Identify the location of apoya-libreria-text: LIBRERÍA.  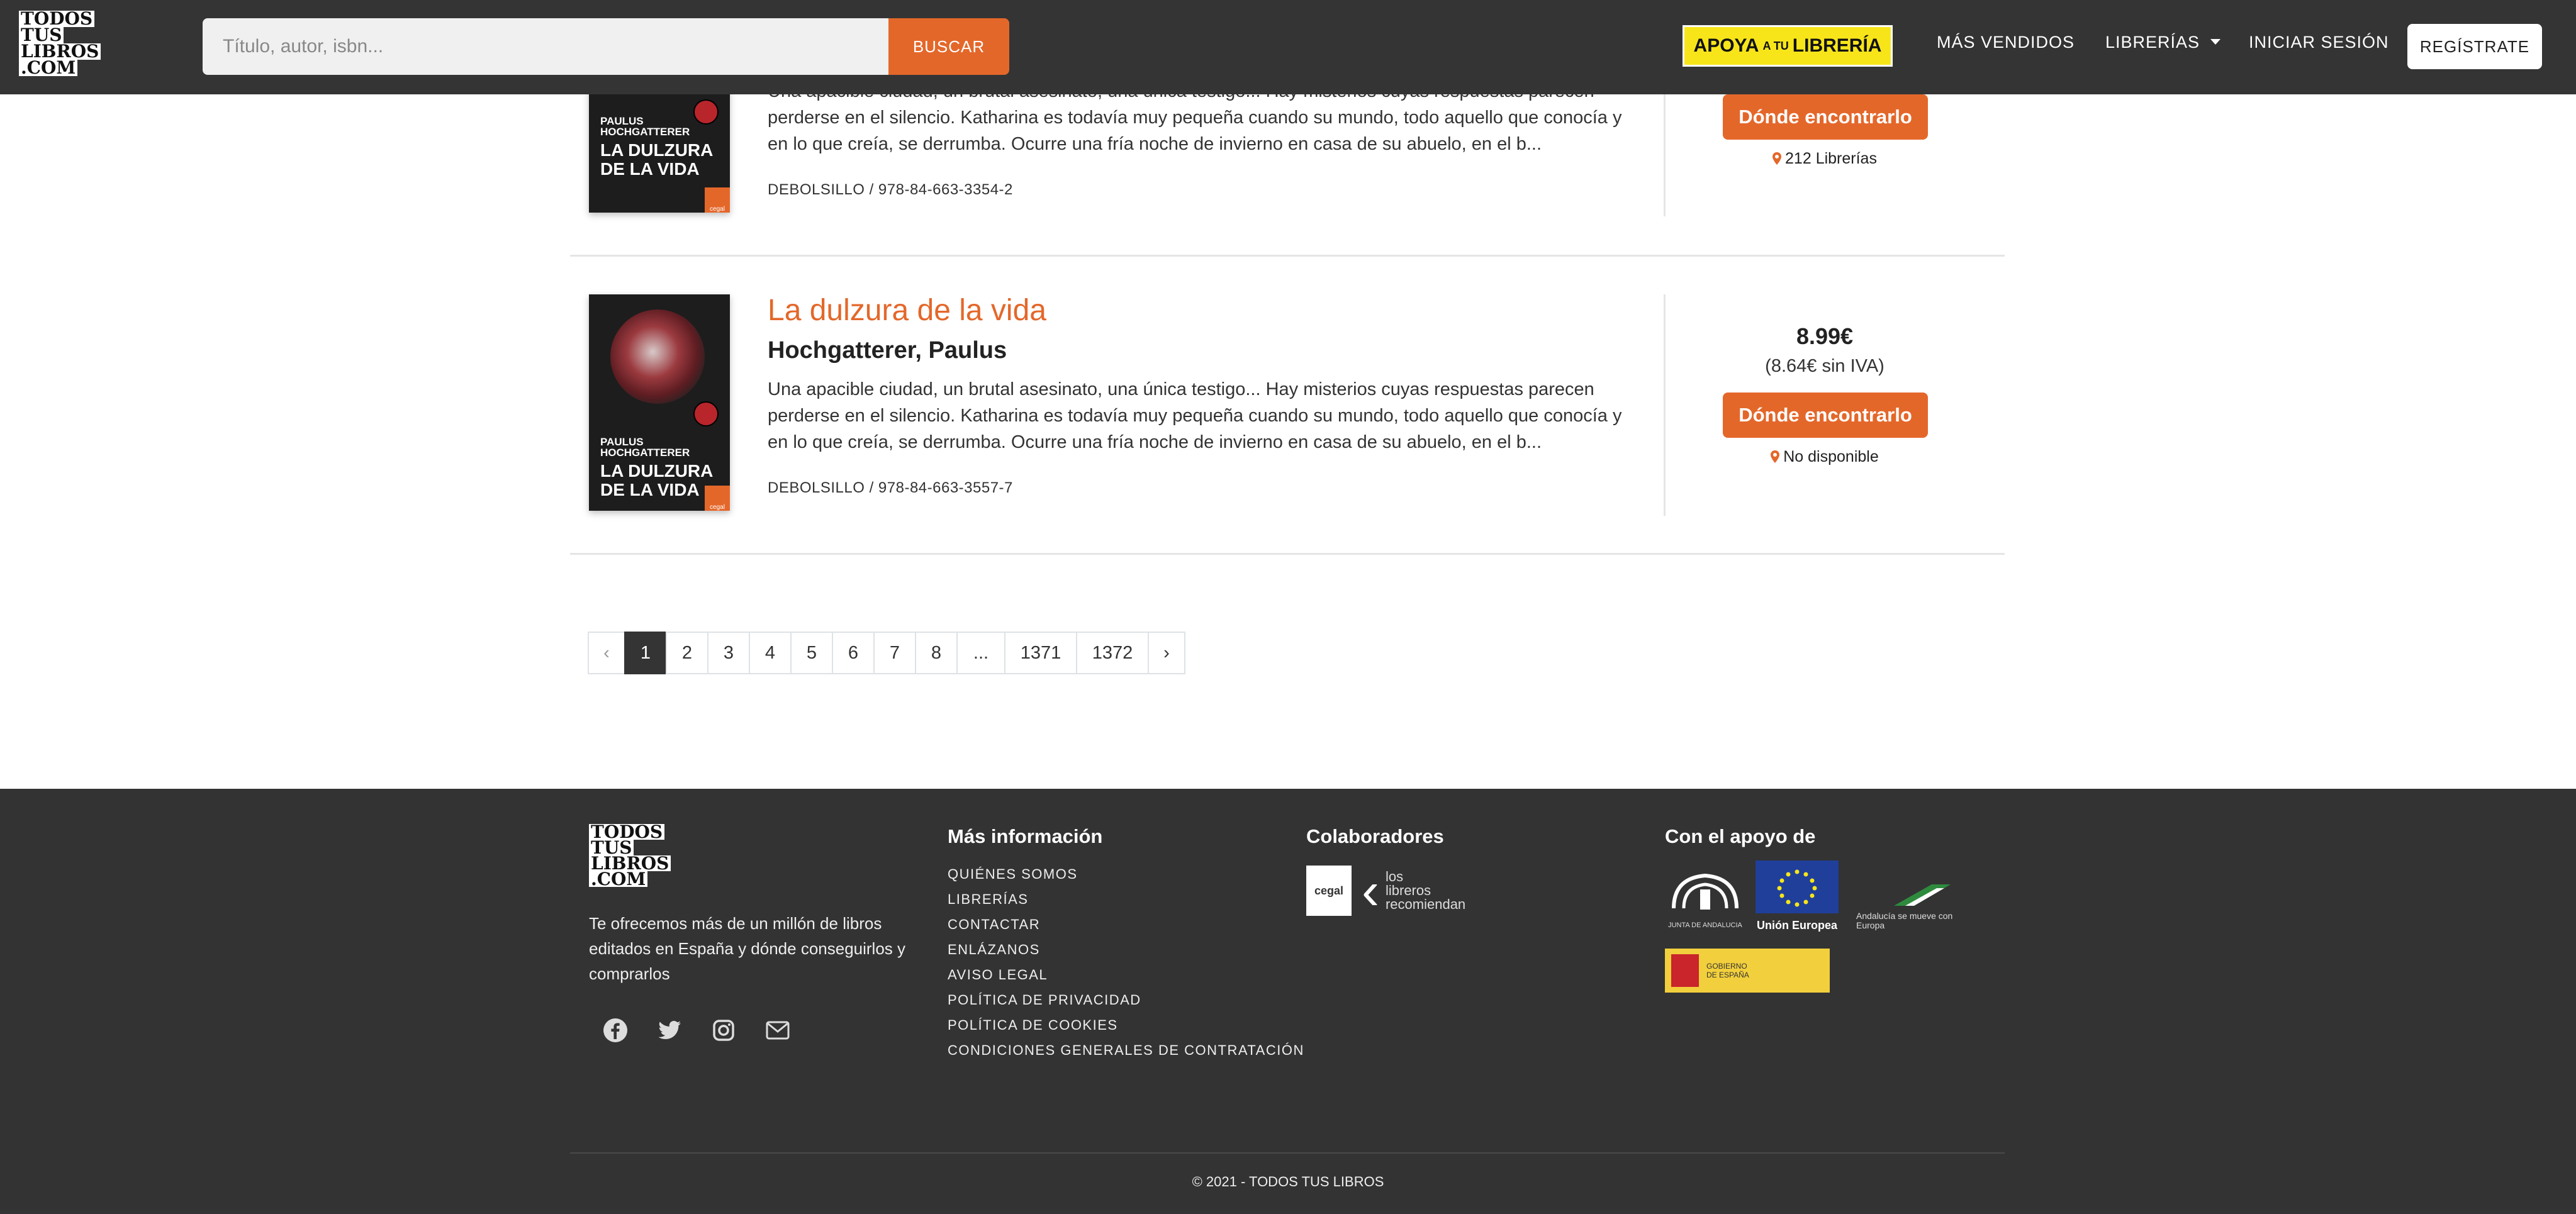
(1837, 45).